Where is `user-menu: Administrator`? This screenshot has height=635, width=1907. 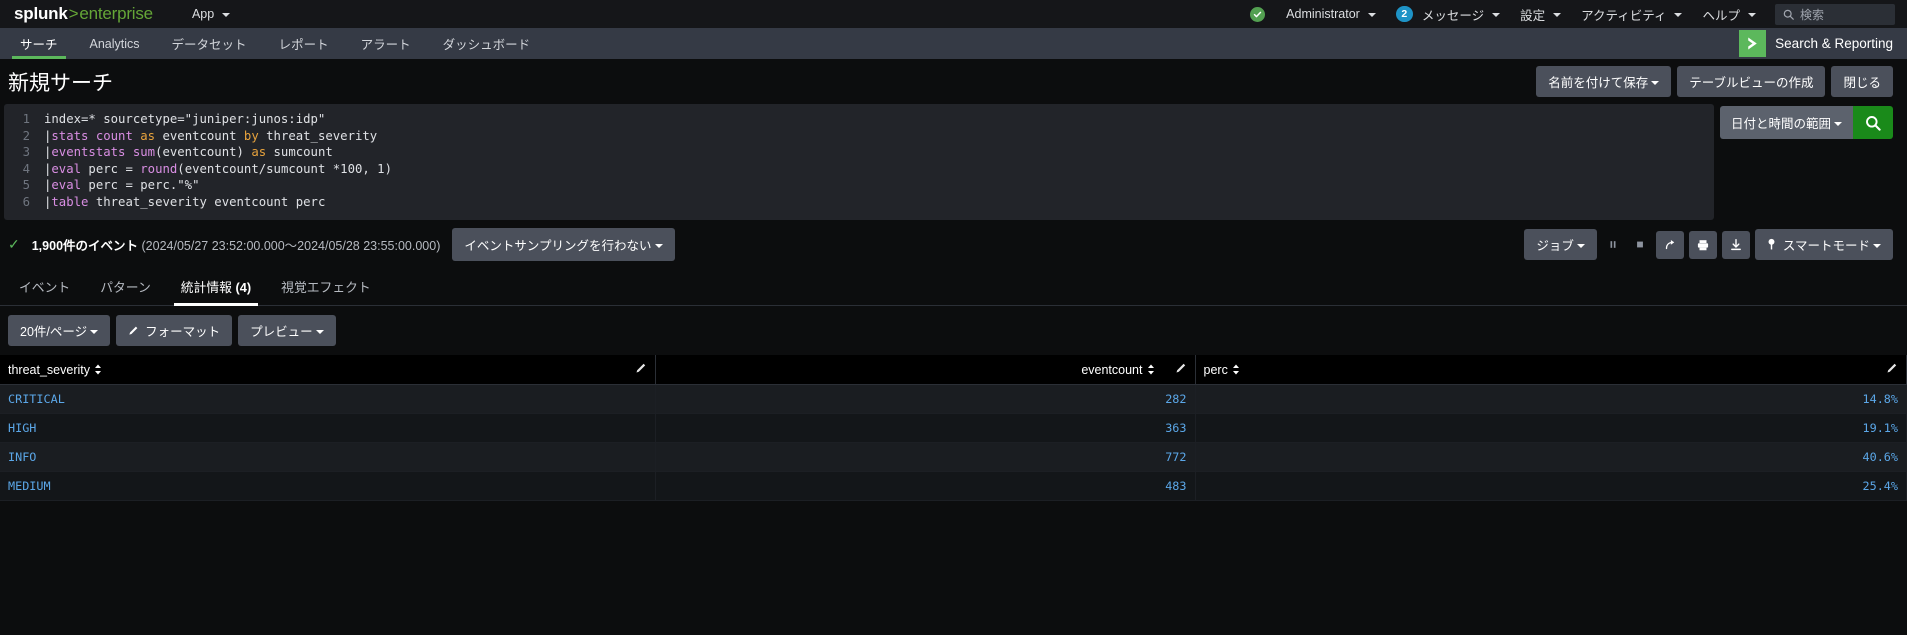 user-menu: Administrator is located at coordinates (1331, 14).